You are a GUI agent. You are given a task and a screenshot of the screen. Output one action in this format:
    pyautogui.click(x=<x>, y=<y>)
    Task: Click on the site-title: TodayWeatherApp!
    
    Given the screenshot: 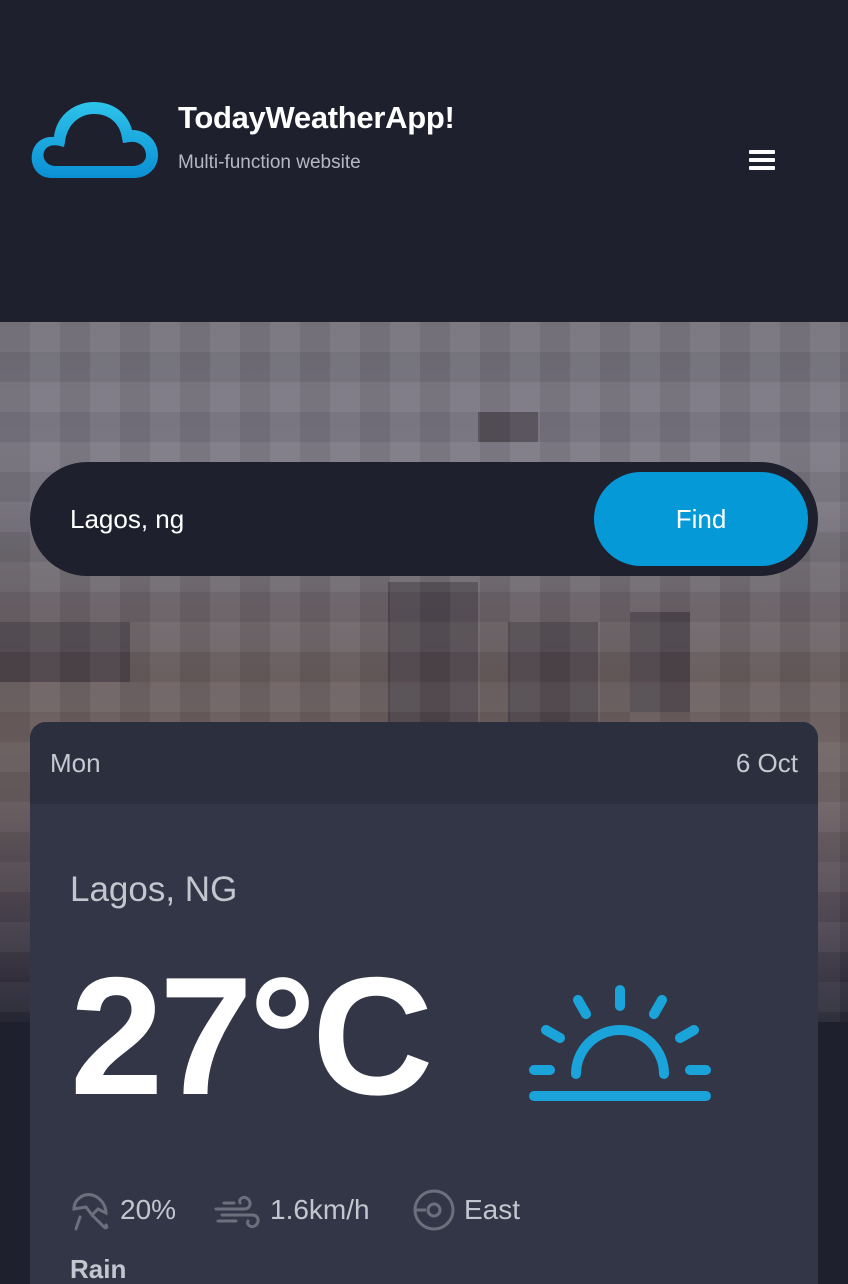 What is the action you would take?
    pyautogui.click(x=316, y=118)
    